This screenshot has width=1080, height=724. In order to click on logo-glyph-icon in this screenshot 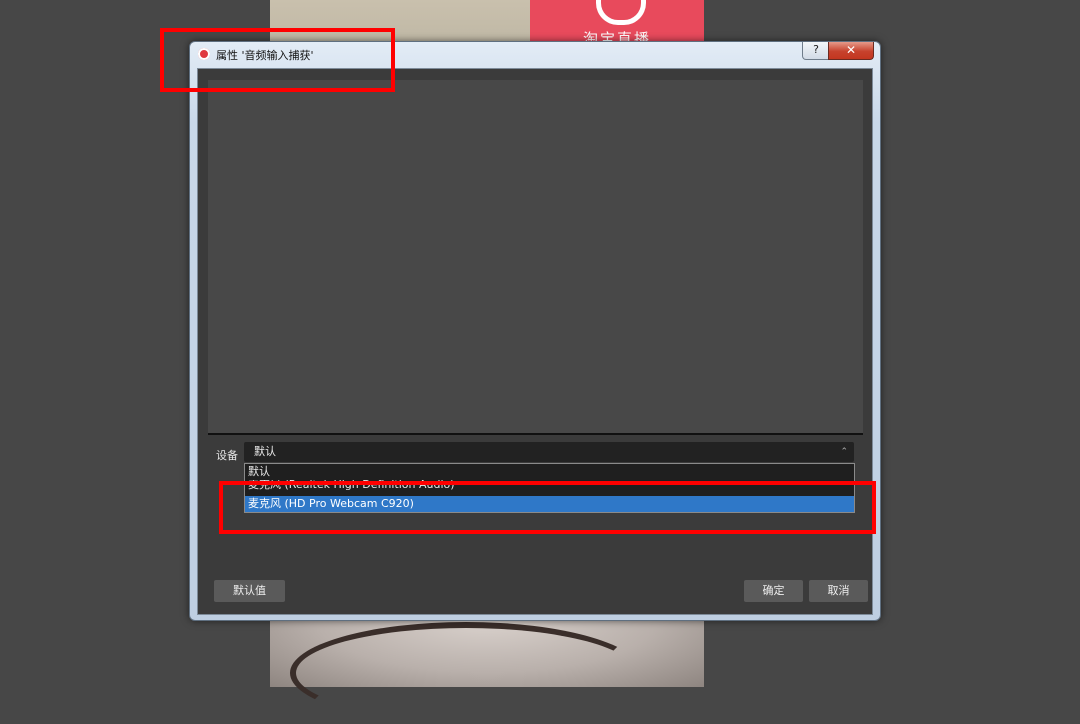, I will do `click(621, 12)`.